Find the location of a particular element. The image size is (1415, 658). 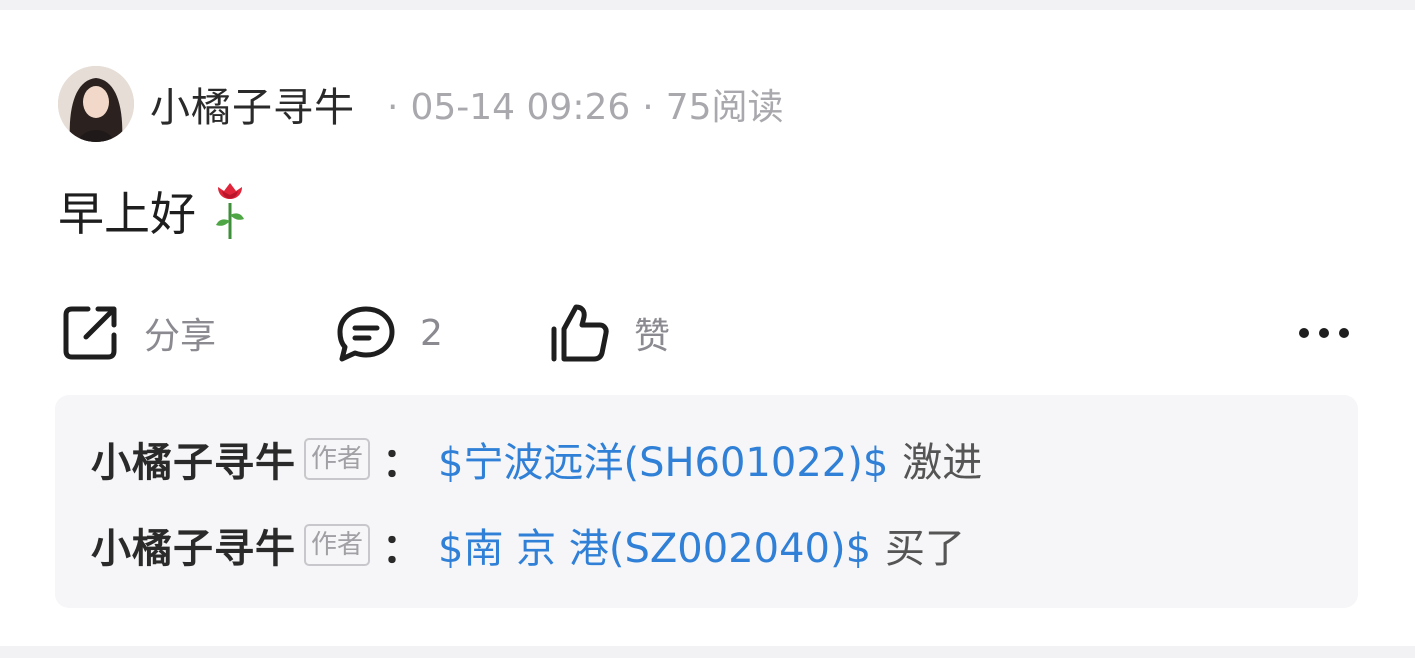

share-label: 分享 is located at coordinates (180, 336).